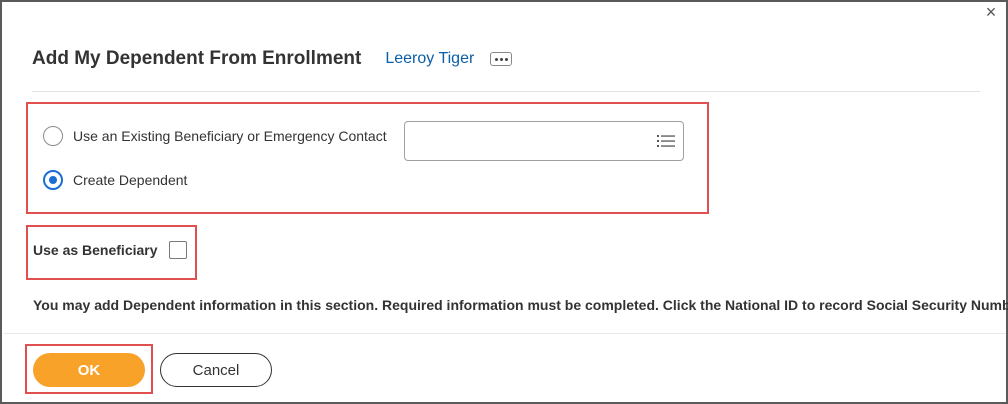  What do you see at coordinates (53, 136) in the screenshot?
I see `radio-existing` at bounding box center [53, 136].